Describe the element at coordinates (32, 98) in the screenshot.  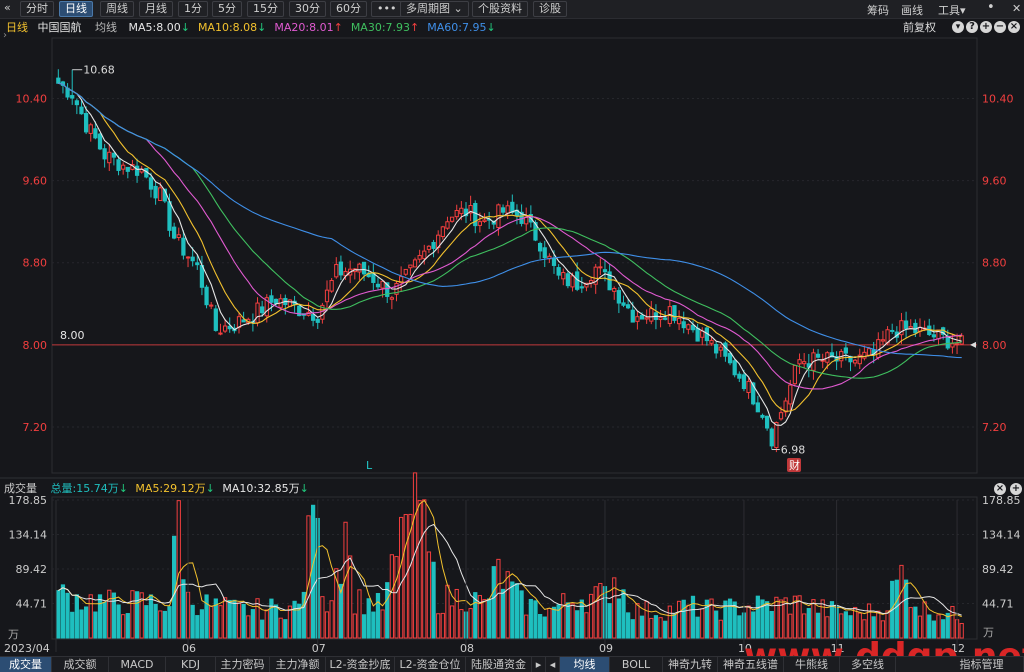
I see `price-tick-label-left: 10.40` at that location.